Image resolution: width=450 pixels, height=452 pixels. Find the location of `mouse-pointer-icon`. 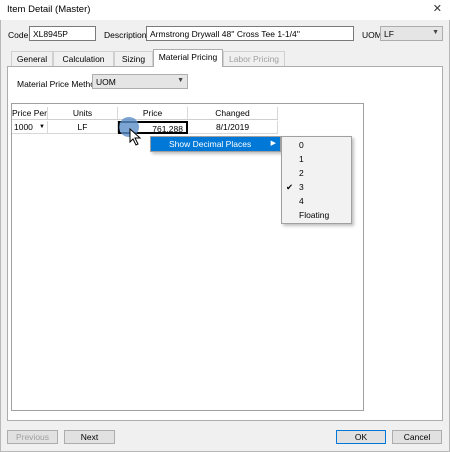

mouse-pointer-icon is located at coordinates (135, 137).